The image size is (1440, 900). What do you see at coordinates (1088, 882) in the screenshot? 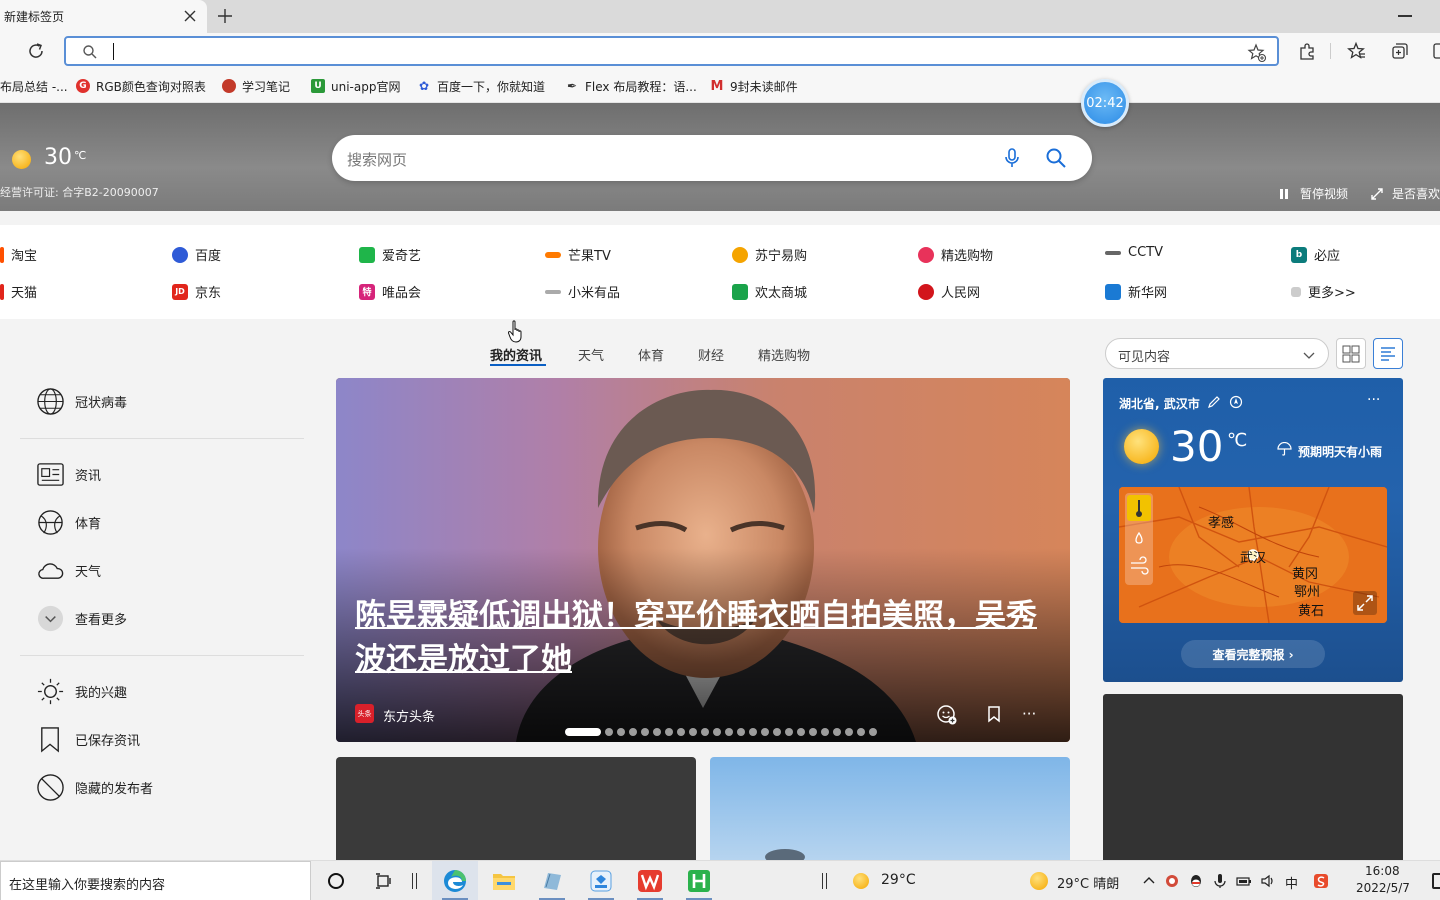
I see `news-interests-widget: 29°C 晴朗` at bounding box center [1088, 882].